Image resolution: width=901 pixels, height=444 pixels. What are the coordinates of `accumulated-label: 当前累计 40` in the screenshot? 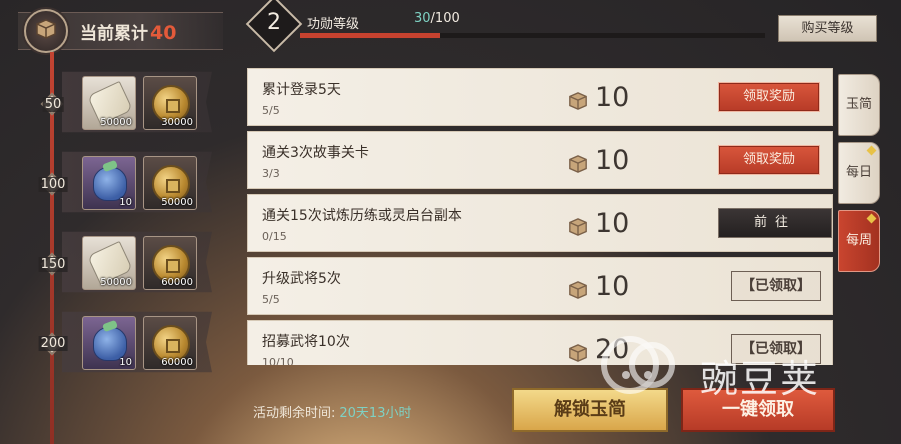 It's located at (128, 31).